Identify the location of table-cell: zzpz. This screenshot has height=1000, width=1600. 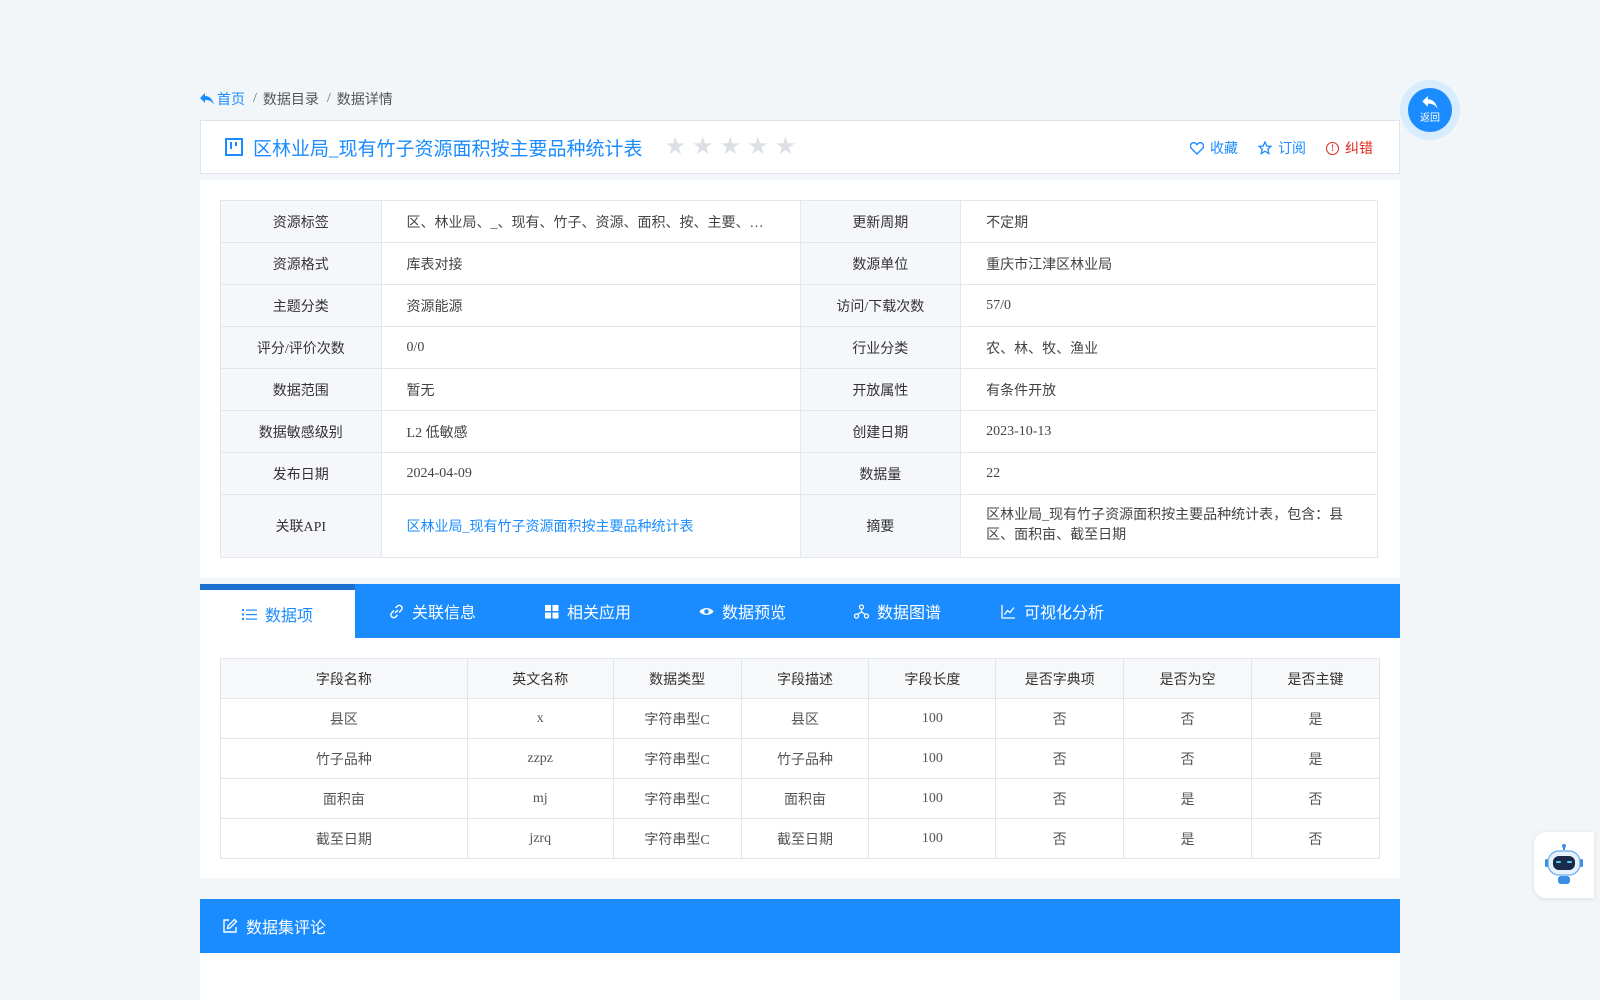
(540, 758).